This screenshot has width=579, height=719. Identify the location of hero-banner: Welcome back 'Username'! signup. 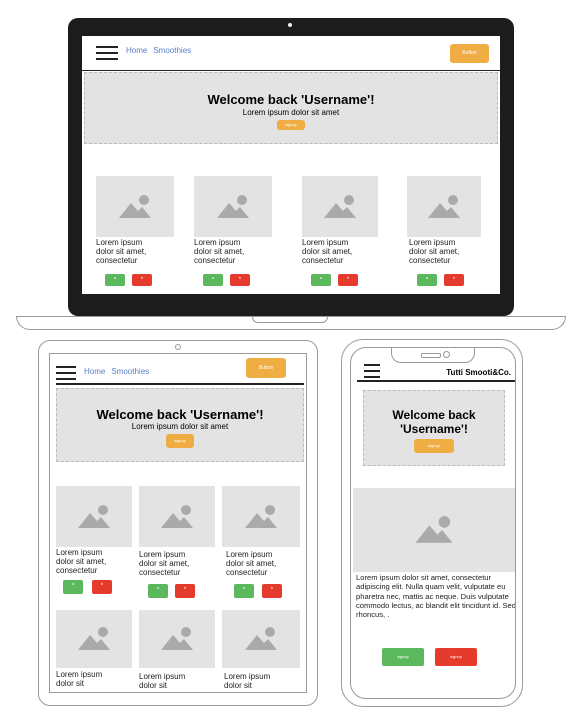
(434, 428).